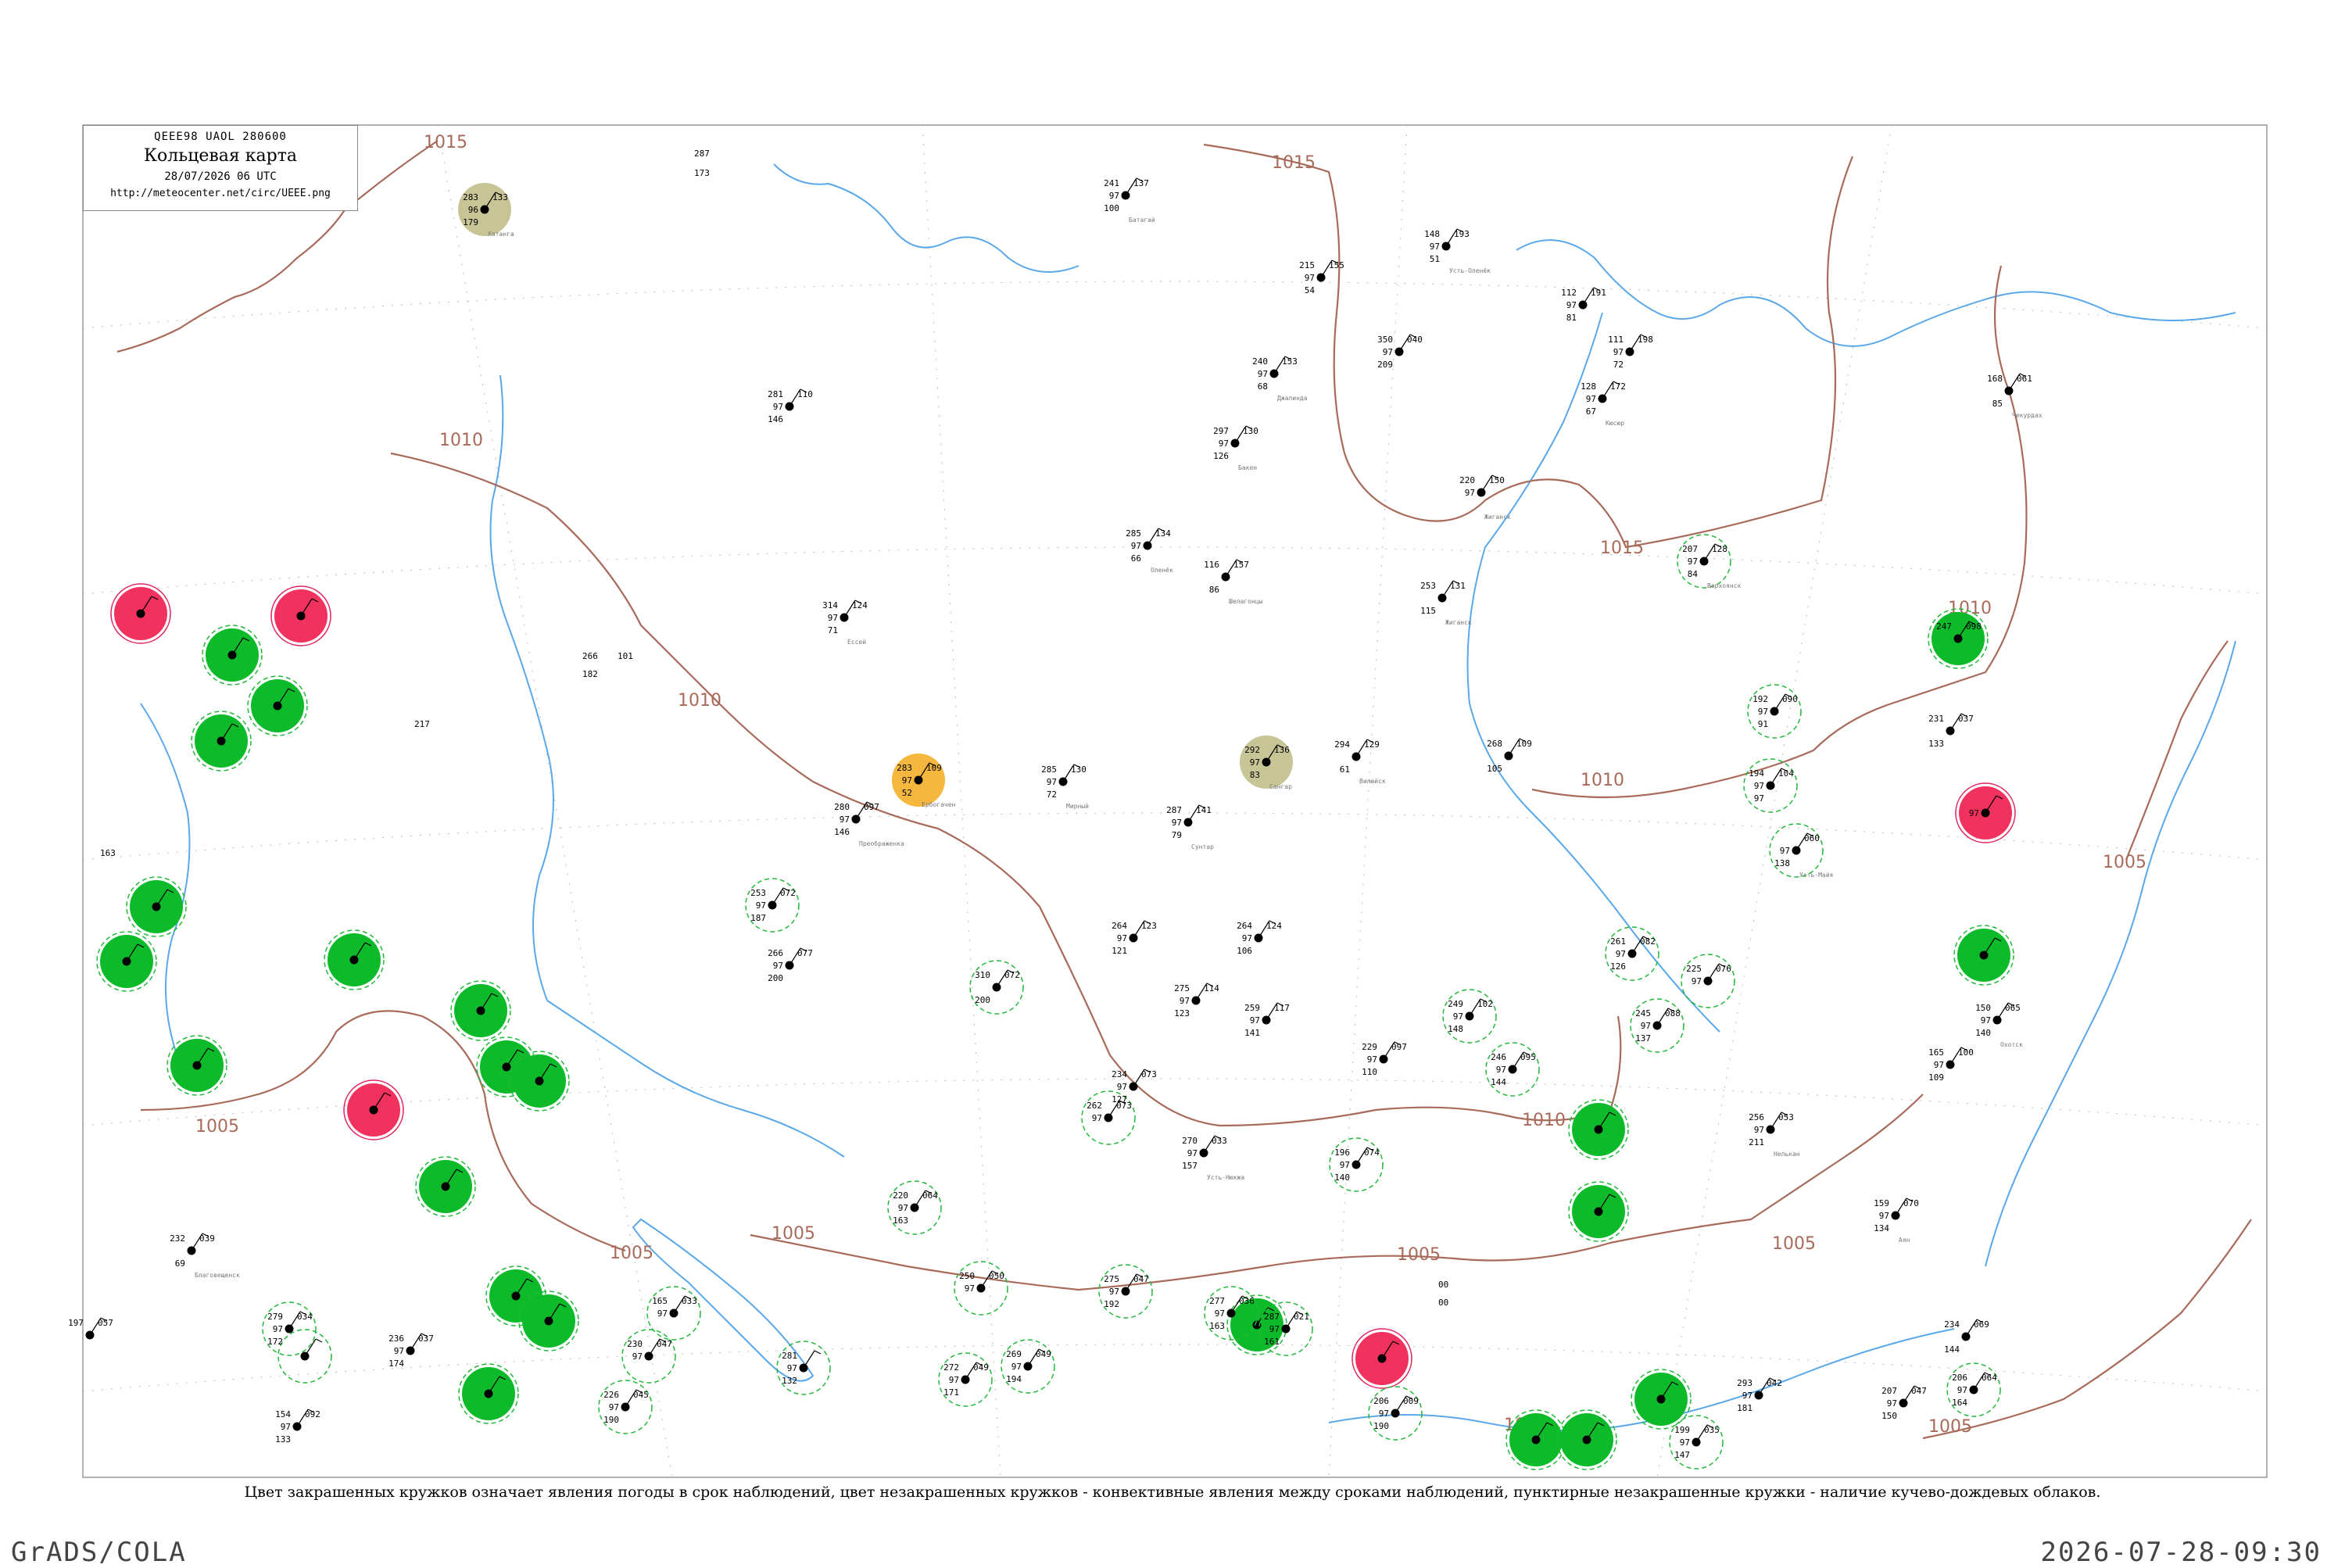 This screenshot has height=1568, width=2345. Describe the element at coordinates (1381, 1426) in the screenshot. I see `station-dewpoint: 190` at that location.